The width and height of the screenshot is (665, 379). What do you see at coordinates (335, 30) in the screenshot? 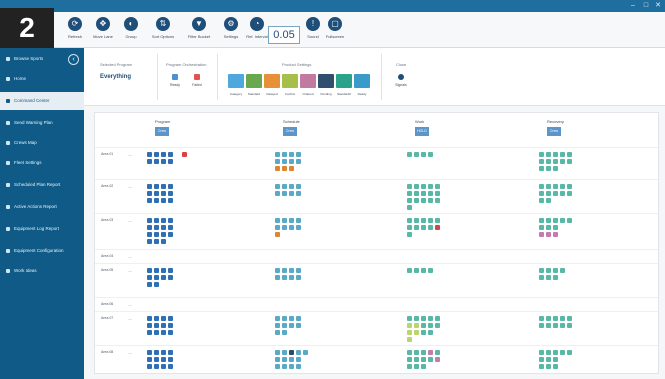
I see `toolbar-button: ▢ Fullscreen` at bounding box center [335, 30].